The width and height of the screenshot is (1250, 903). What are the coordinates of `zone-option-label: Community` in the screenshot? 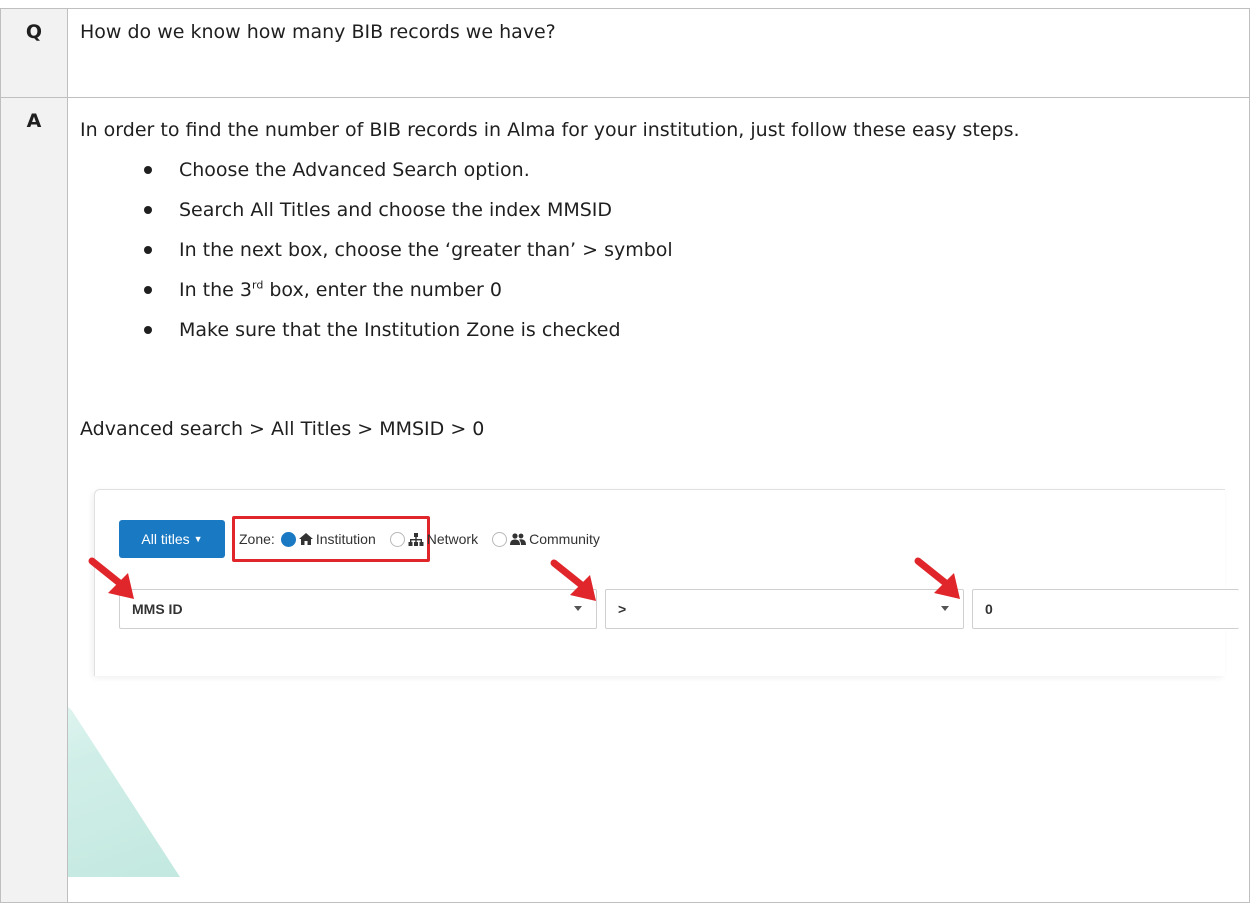 It's located at (564, 539).